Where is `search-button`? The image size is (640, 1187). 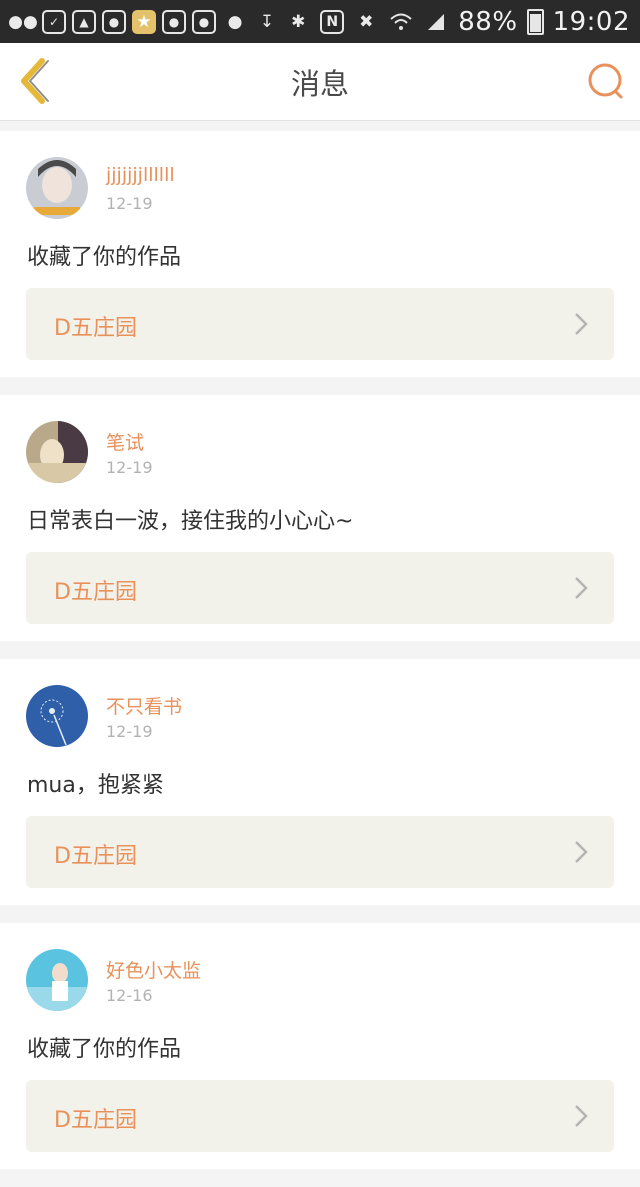 search-button is located at coordinates (606, 81).